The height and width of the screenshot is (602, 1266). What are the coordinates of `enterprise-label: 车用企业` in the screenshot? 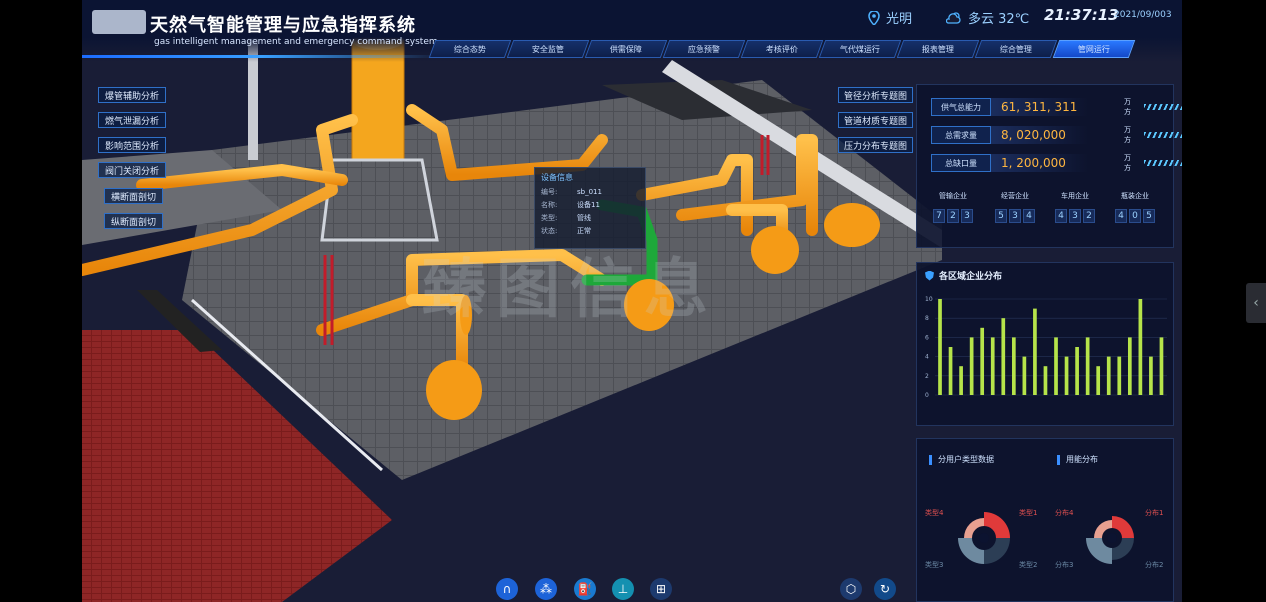 It's located at (1075, 196).